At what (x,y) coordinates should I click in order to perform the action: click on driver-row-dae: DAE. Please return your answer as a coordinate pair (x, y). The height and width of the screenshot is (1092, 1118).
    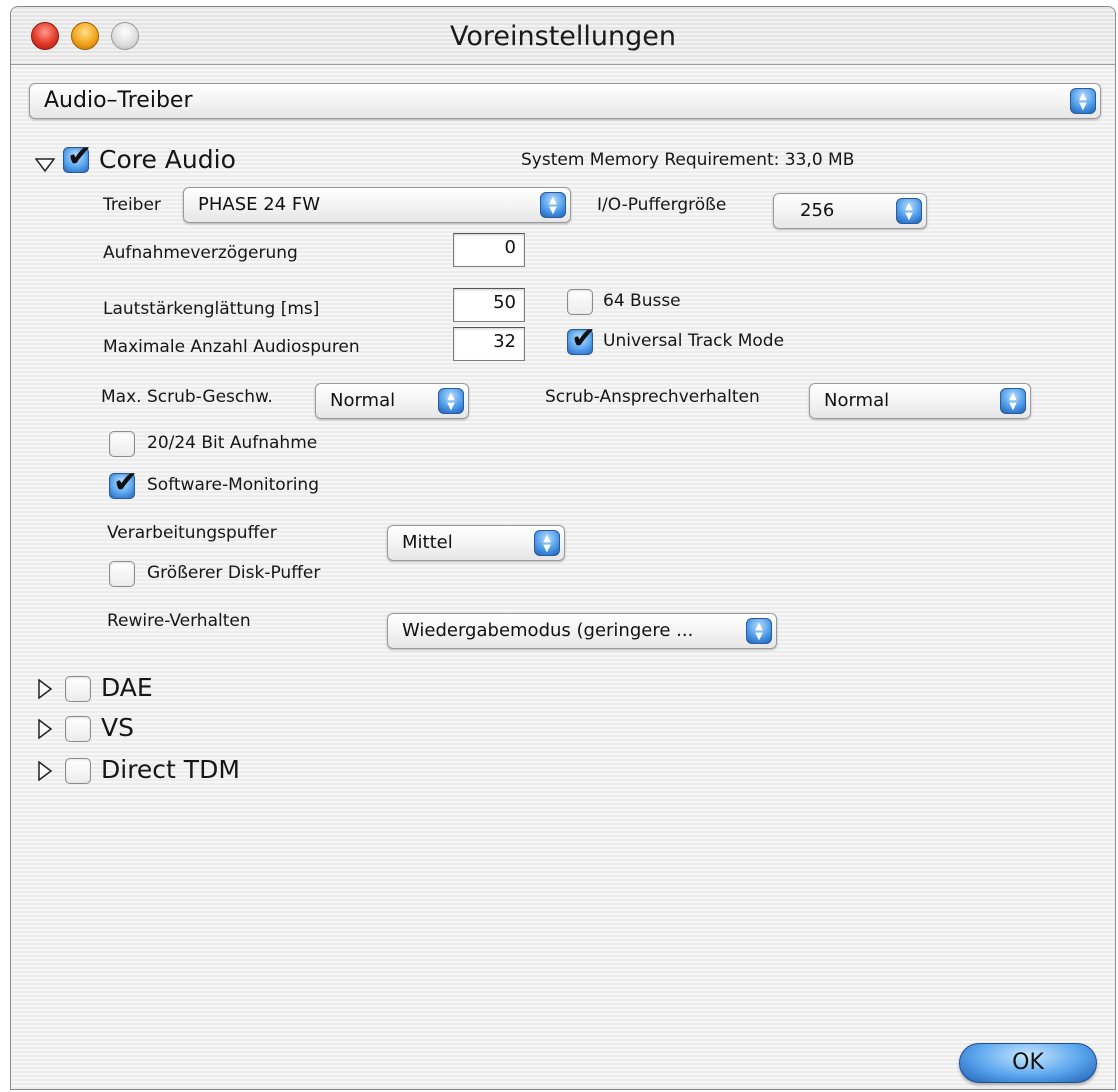
    Looking at the image, I should click on (211, 689).